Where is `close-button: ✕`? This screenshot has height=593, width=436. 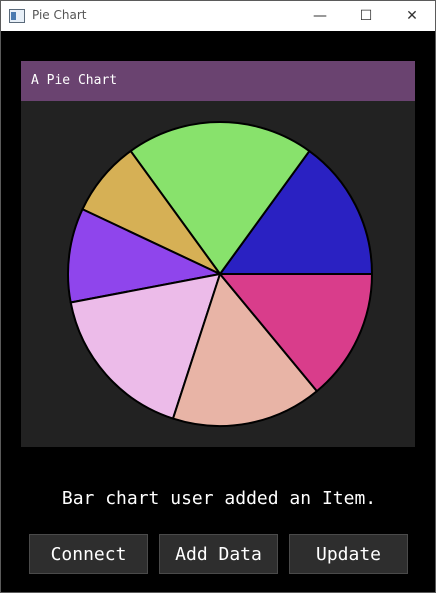
close-button: ✕ is located at coordinates (412, 16).